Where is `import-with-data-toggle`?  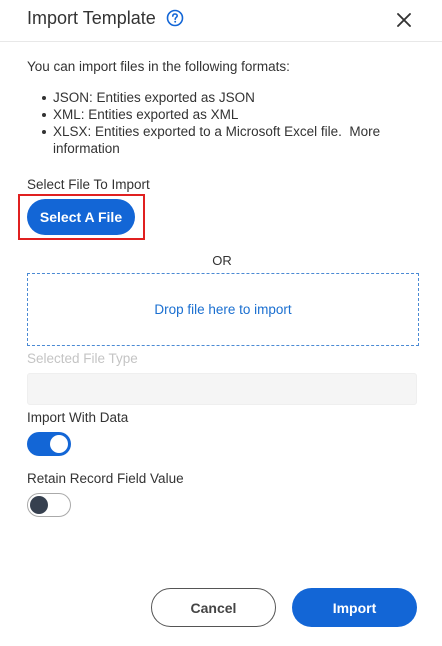 import-with-data-toggle is located at coordinates (49, 444).